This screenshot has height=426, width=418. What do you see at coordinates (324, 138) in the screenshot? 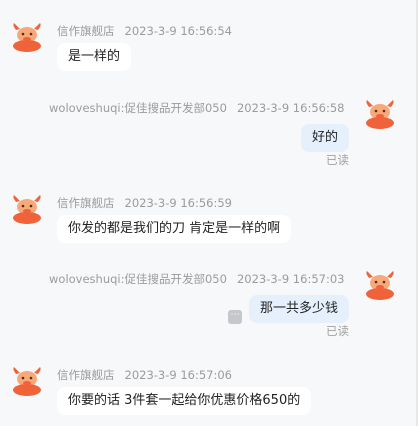
I see `message-bubble: 好的` at bounding box center [324, 138].